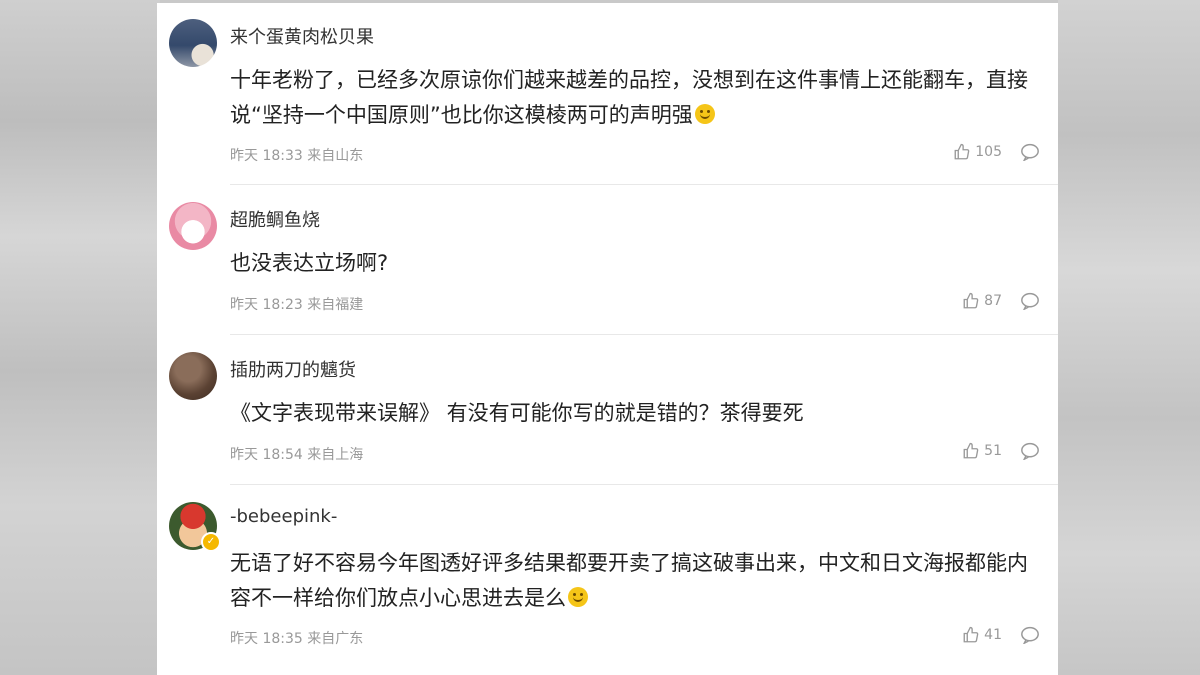 The height and width of the screenshot is (675, 1200). I want to click on like-count: 87, so click(993, 301).